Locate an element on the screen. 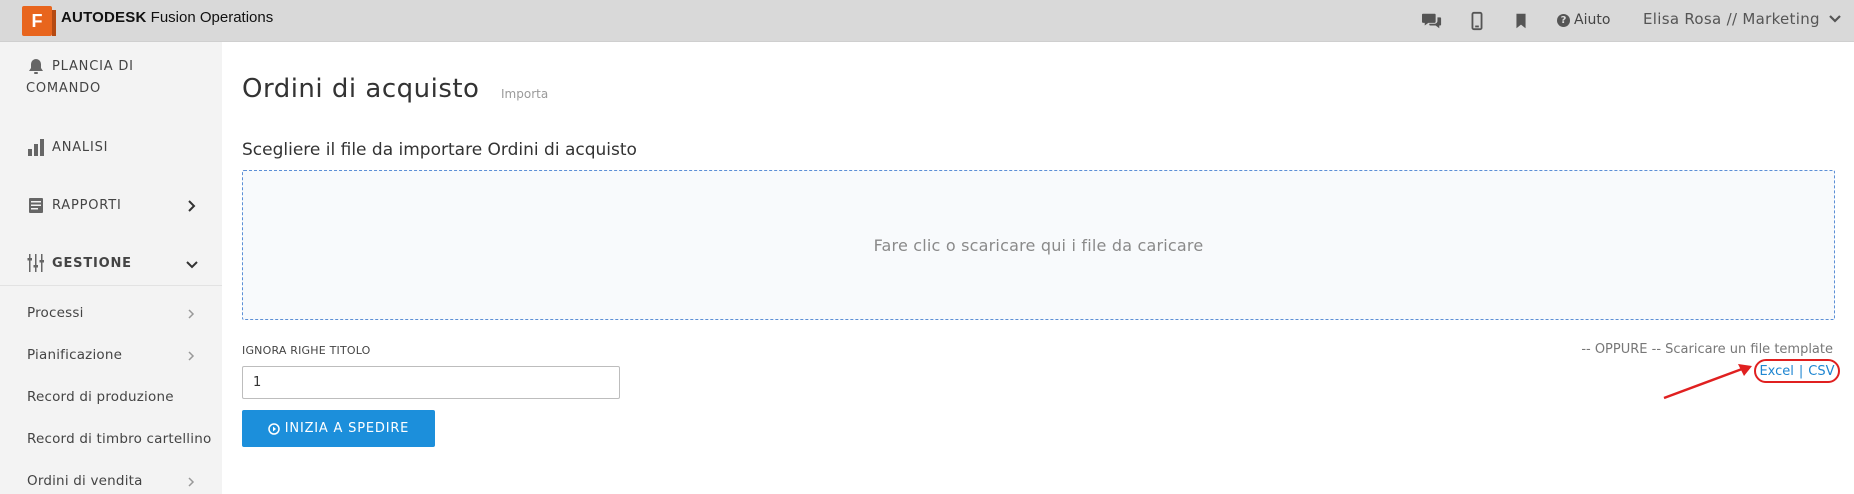  chat-icon is located at coordinates (1432, 21).